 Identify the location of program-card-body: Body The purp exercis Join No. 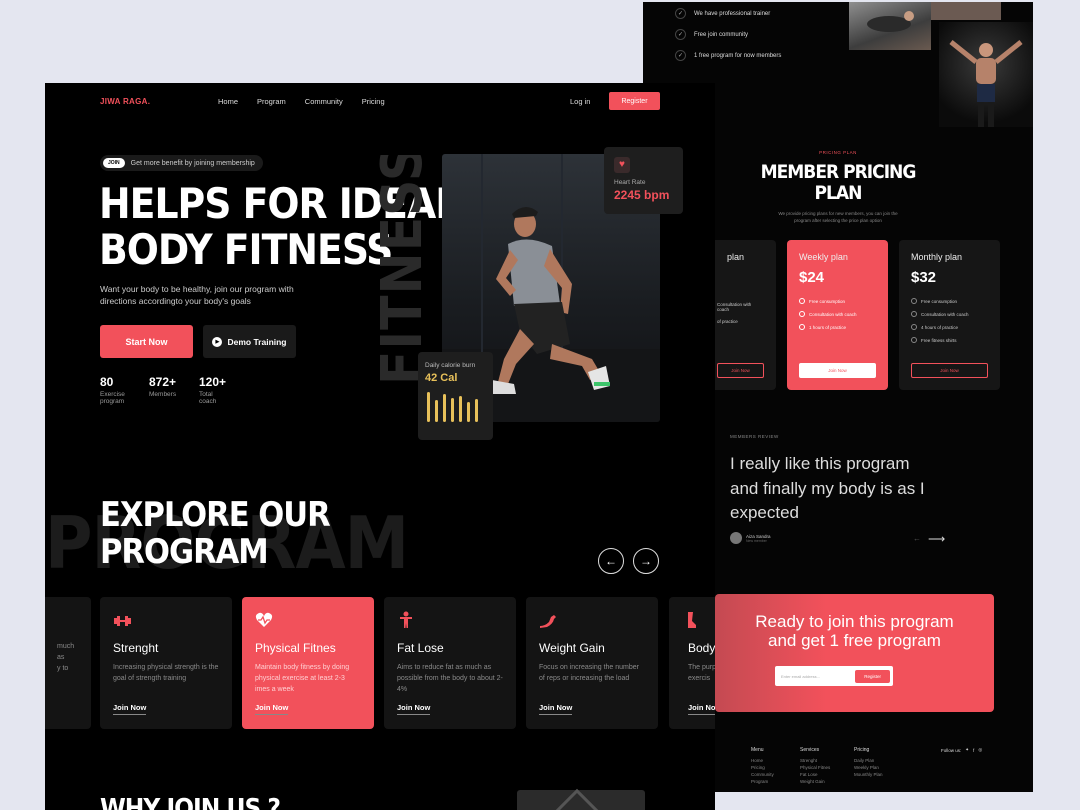
(692, 663).